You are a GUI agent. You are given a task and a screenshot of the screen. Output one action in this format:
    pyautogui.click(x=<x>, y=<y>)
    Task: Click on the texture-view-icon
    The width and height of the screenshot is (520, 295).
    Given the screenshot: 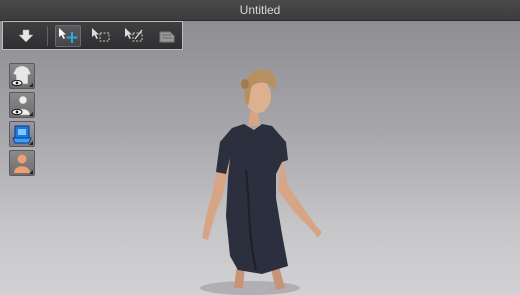 What is the action you would take?
    pyautogui.click(x=22, y=134)
    